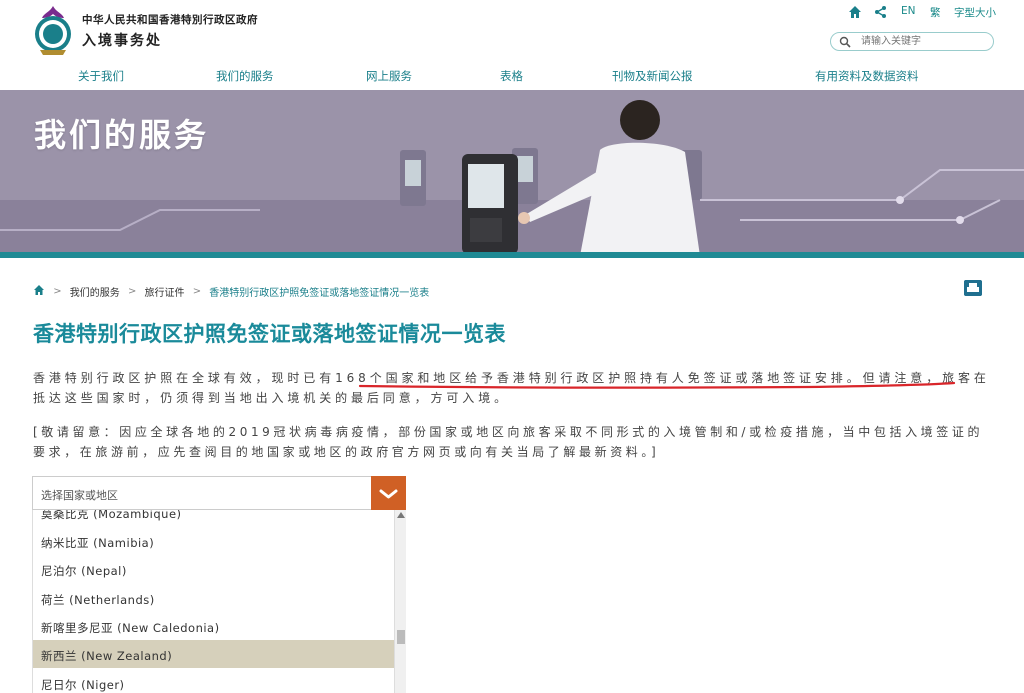 This screenshot has width=1024, height=693. Describe the element at coordinates (214, 518) in the screenshot. I see `country-option-mozambique: 莫桑比克 (Mozambique)` at that location.